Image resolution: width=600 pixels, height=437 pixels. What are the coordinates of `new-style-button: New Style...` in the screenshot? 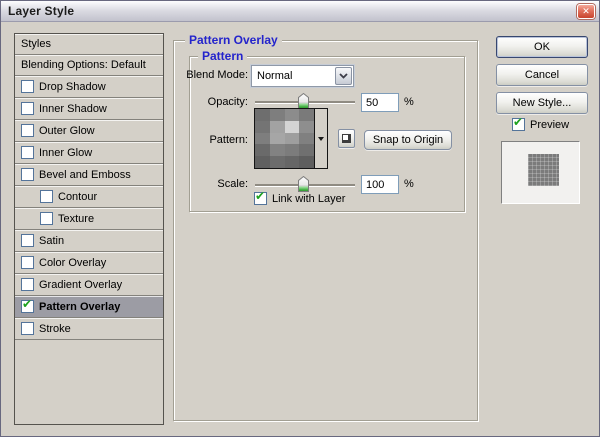 It's located at (542, 103).